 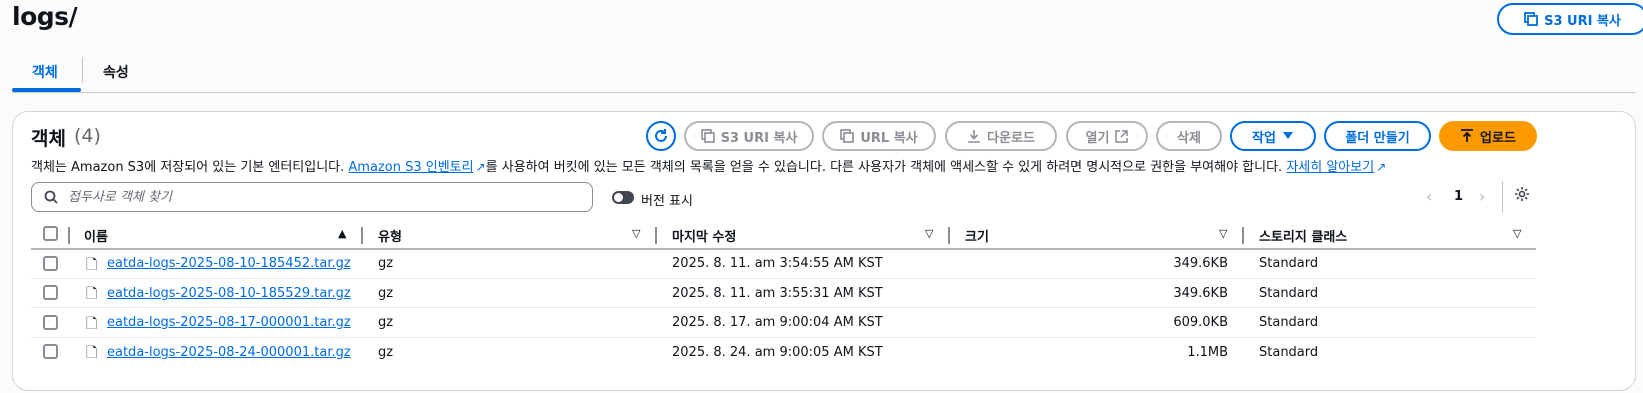 I want to click on search-box, so click(x=312, y=197).